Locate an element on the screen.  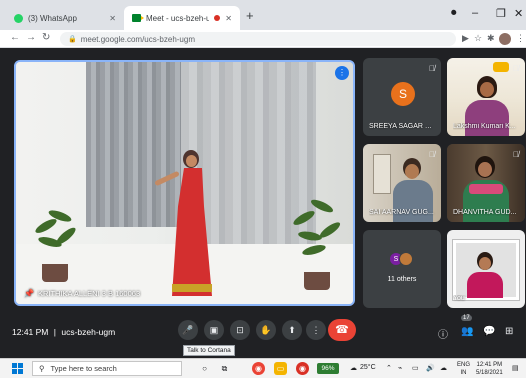
search-icon: ⚲ is located at coordinates (42, 368).